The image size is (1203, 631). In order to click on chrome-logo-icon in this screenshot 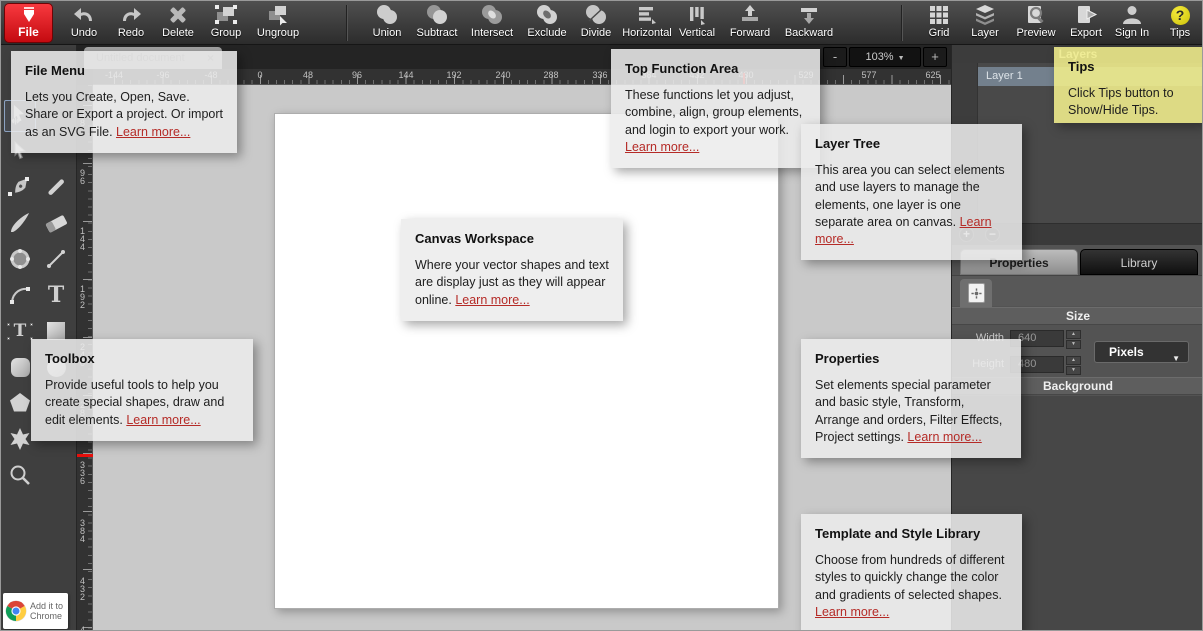, I will do `click(16, 611)`.